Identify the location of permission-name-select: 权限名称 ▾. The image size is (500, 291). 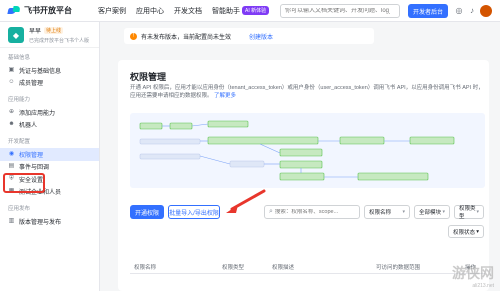
(387, 212).